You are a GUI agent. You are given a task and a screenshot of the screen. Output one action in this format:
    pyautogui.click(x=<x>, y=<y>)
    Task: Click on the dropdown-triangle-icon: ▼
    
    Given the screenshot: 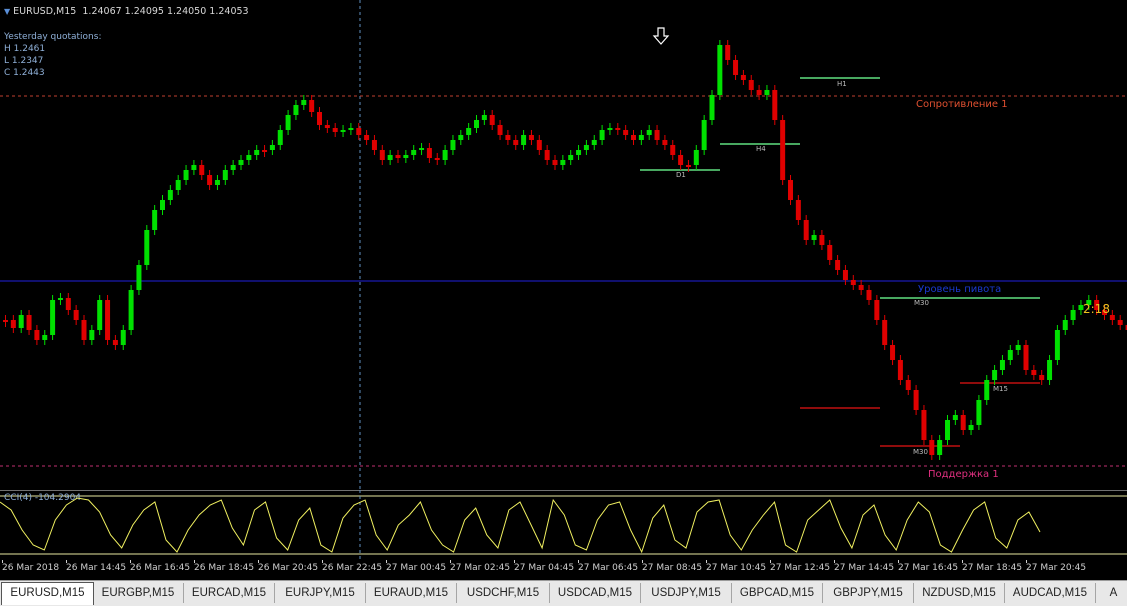 What is the action you would take?
    pyautogui.click(x=7, y=11)
    